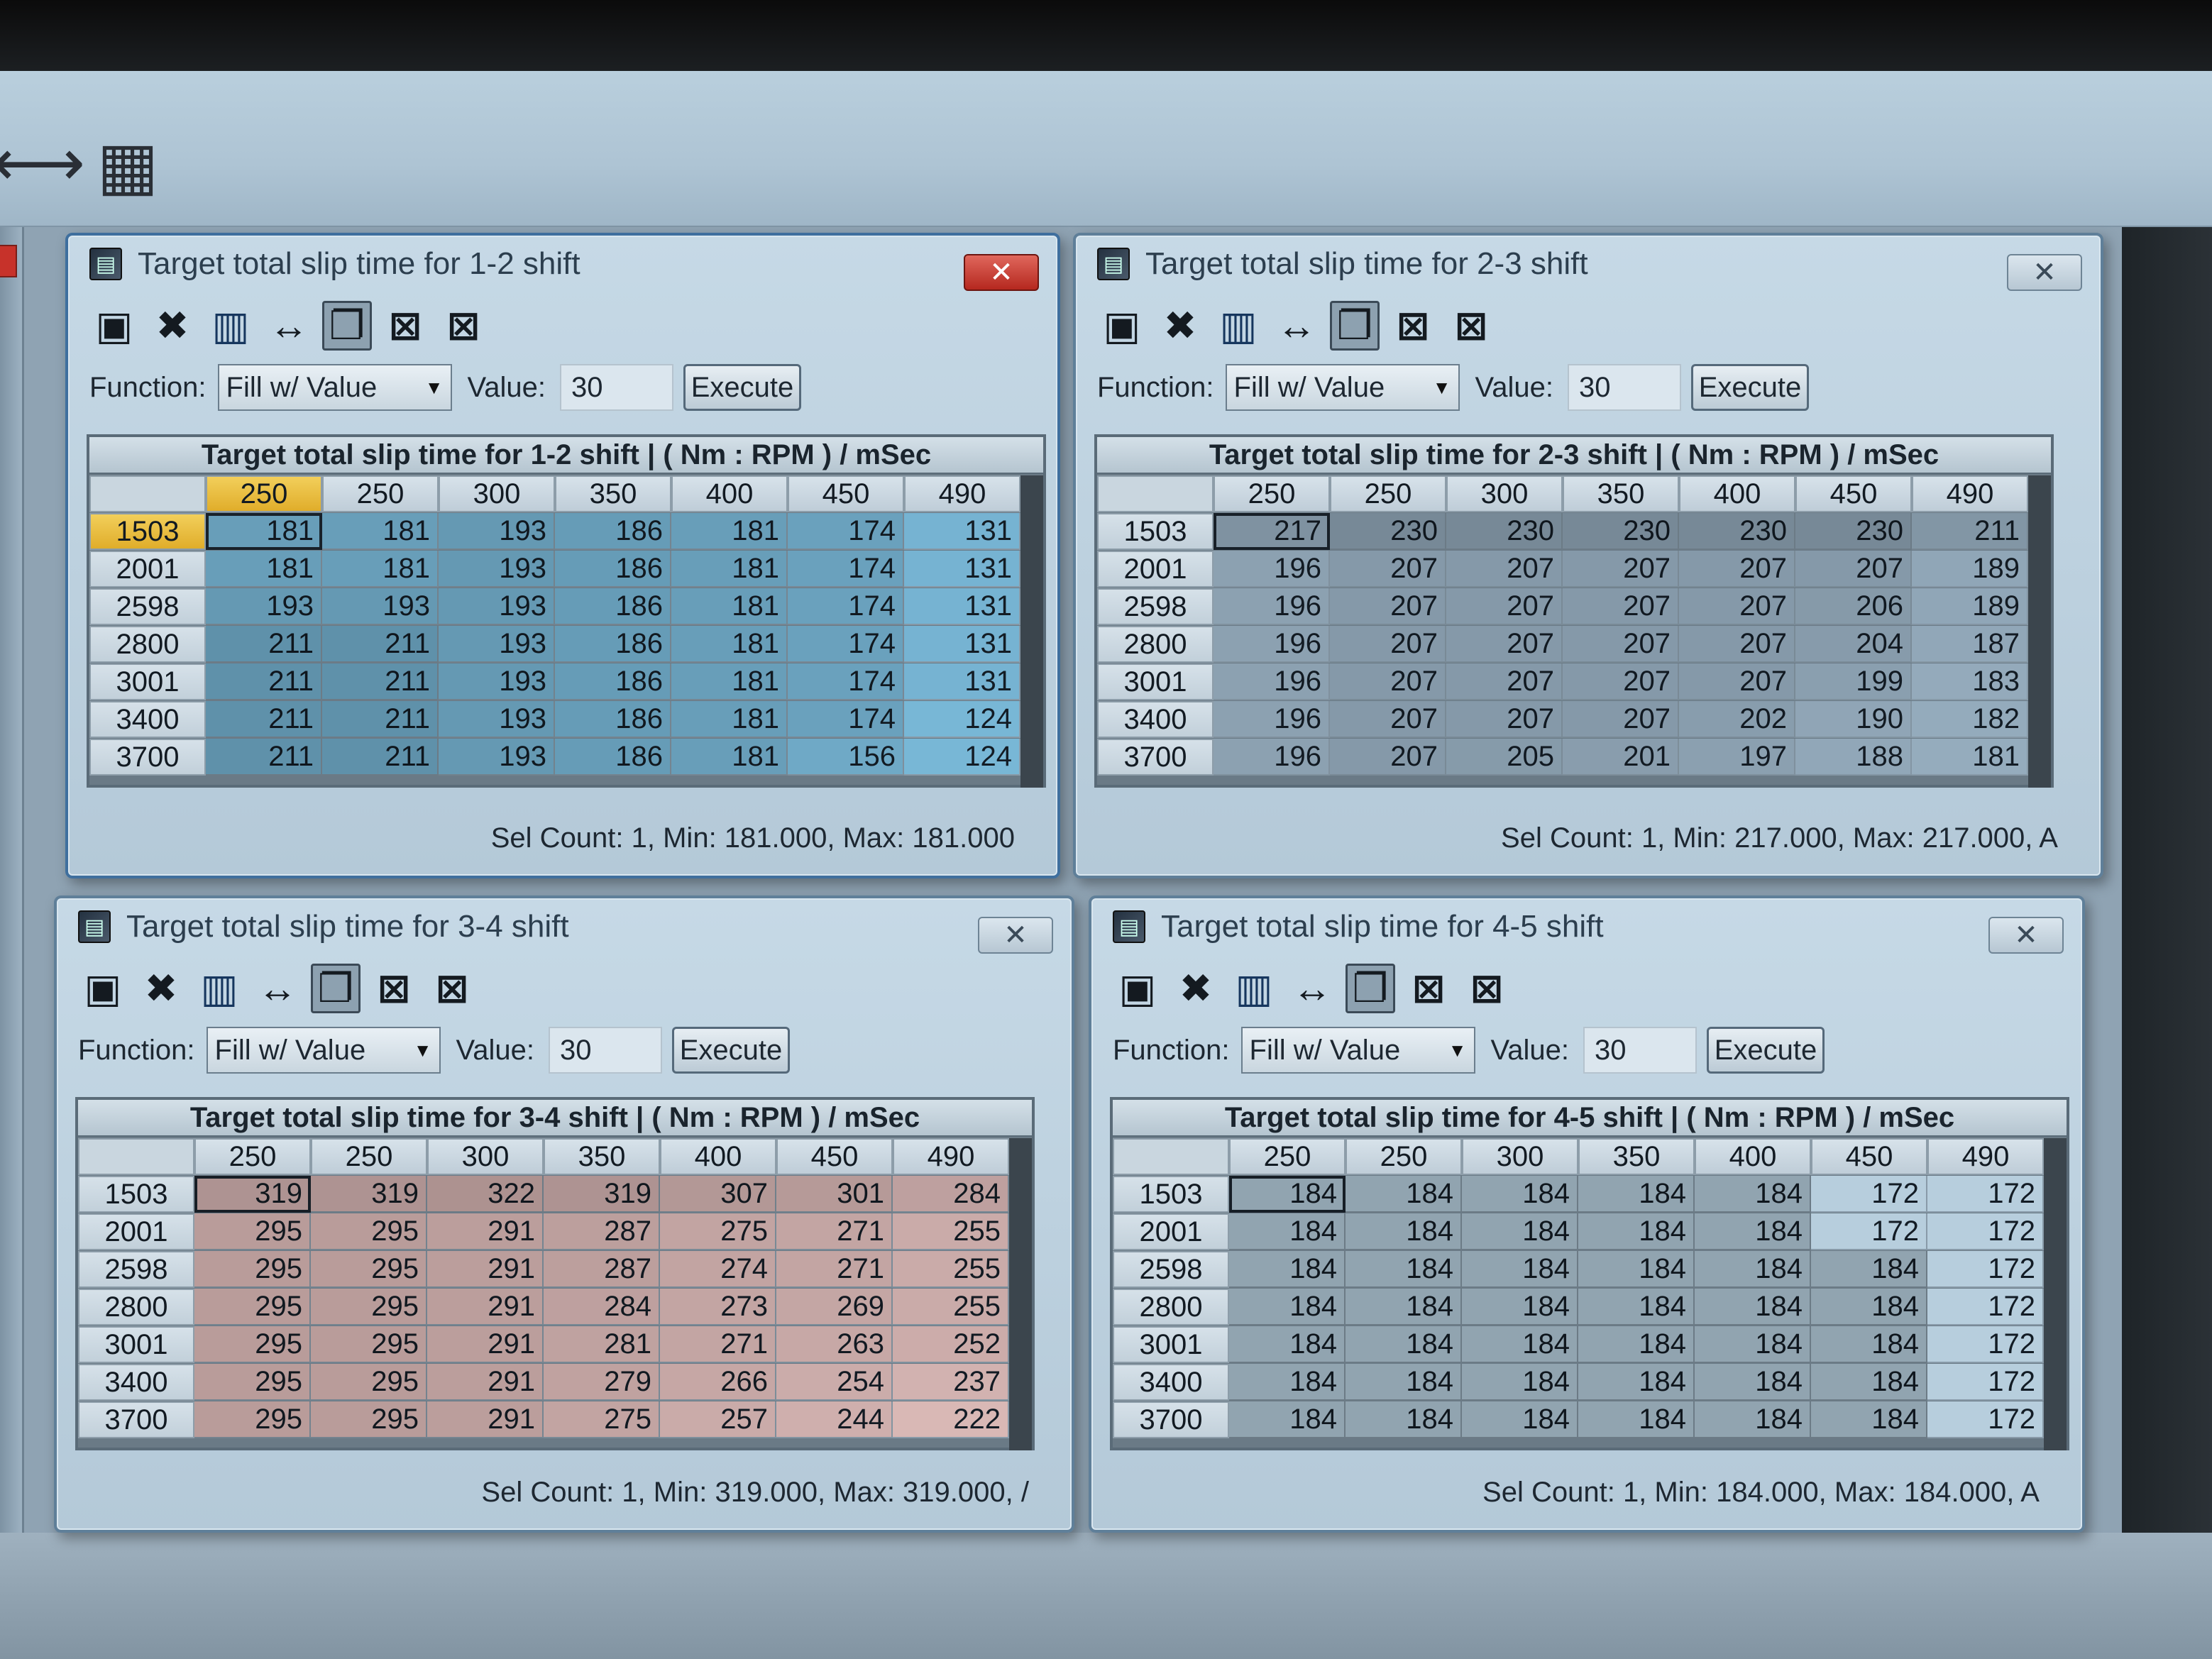  Describe the element at coordinates (1155, 531) in the screenshot. I see `row-header: 1503` at that location.